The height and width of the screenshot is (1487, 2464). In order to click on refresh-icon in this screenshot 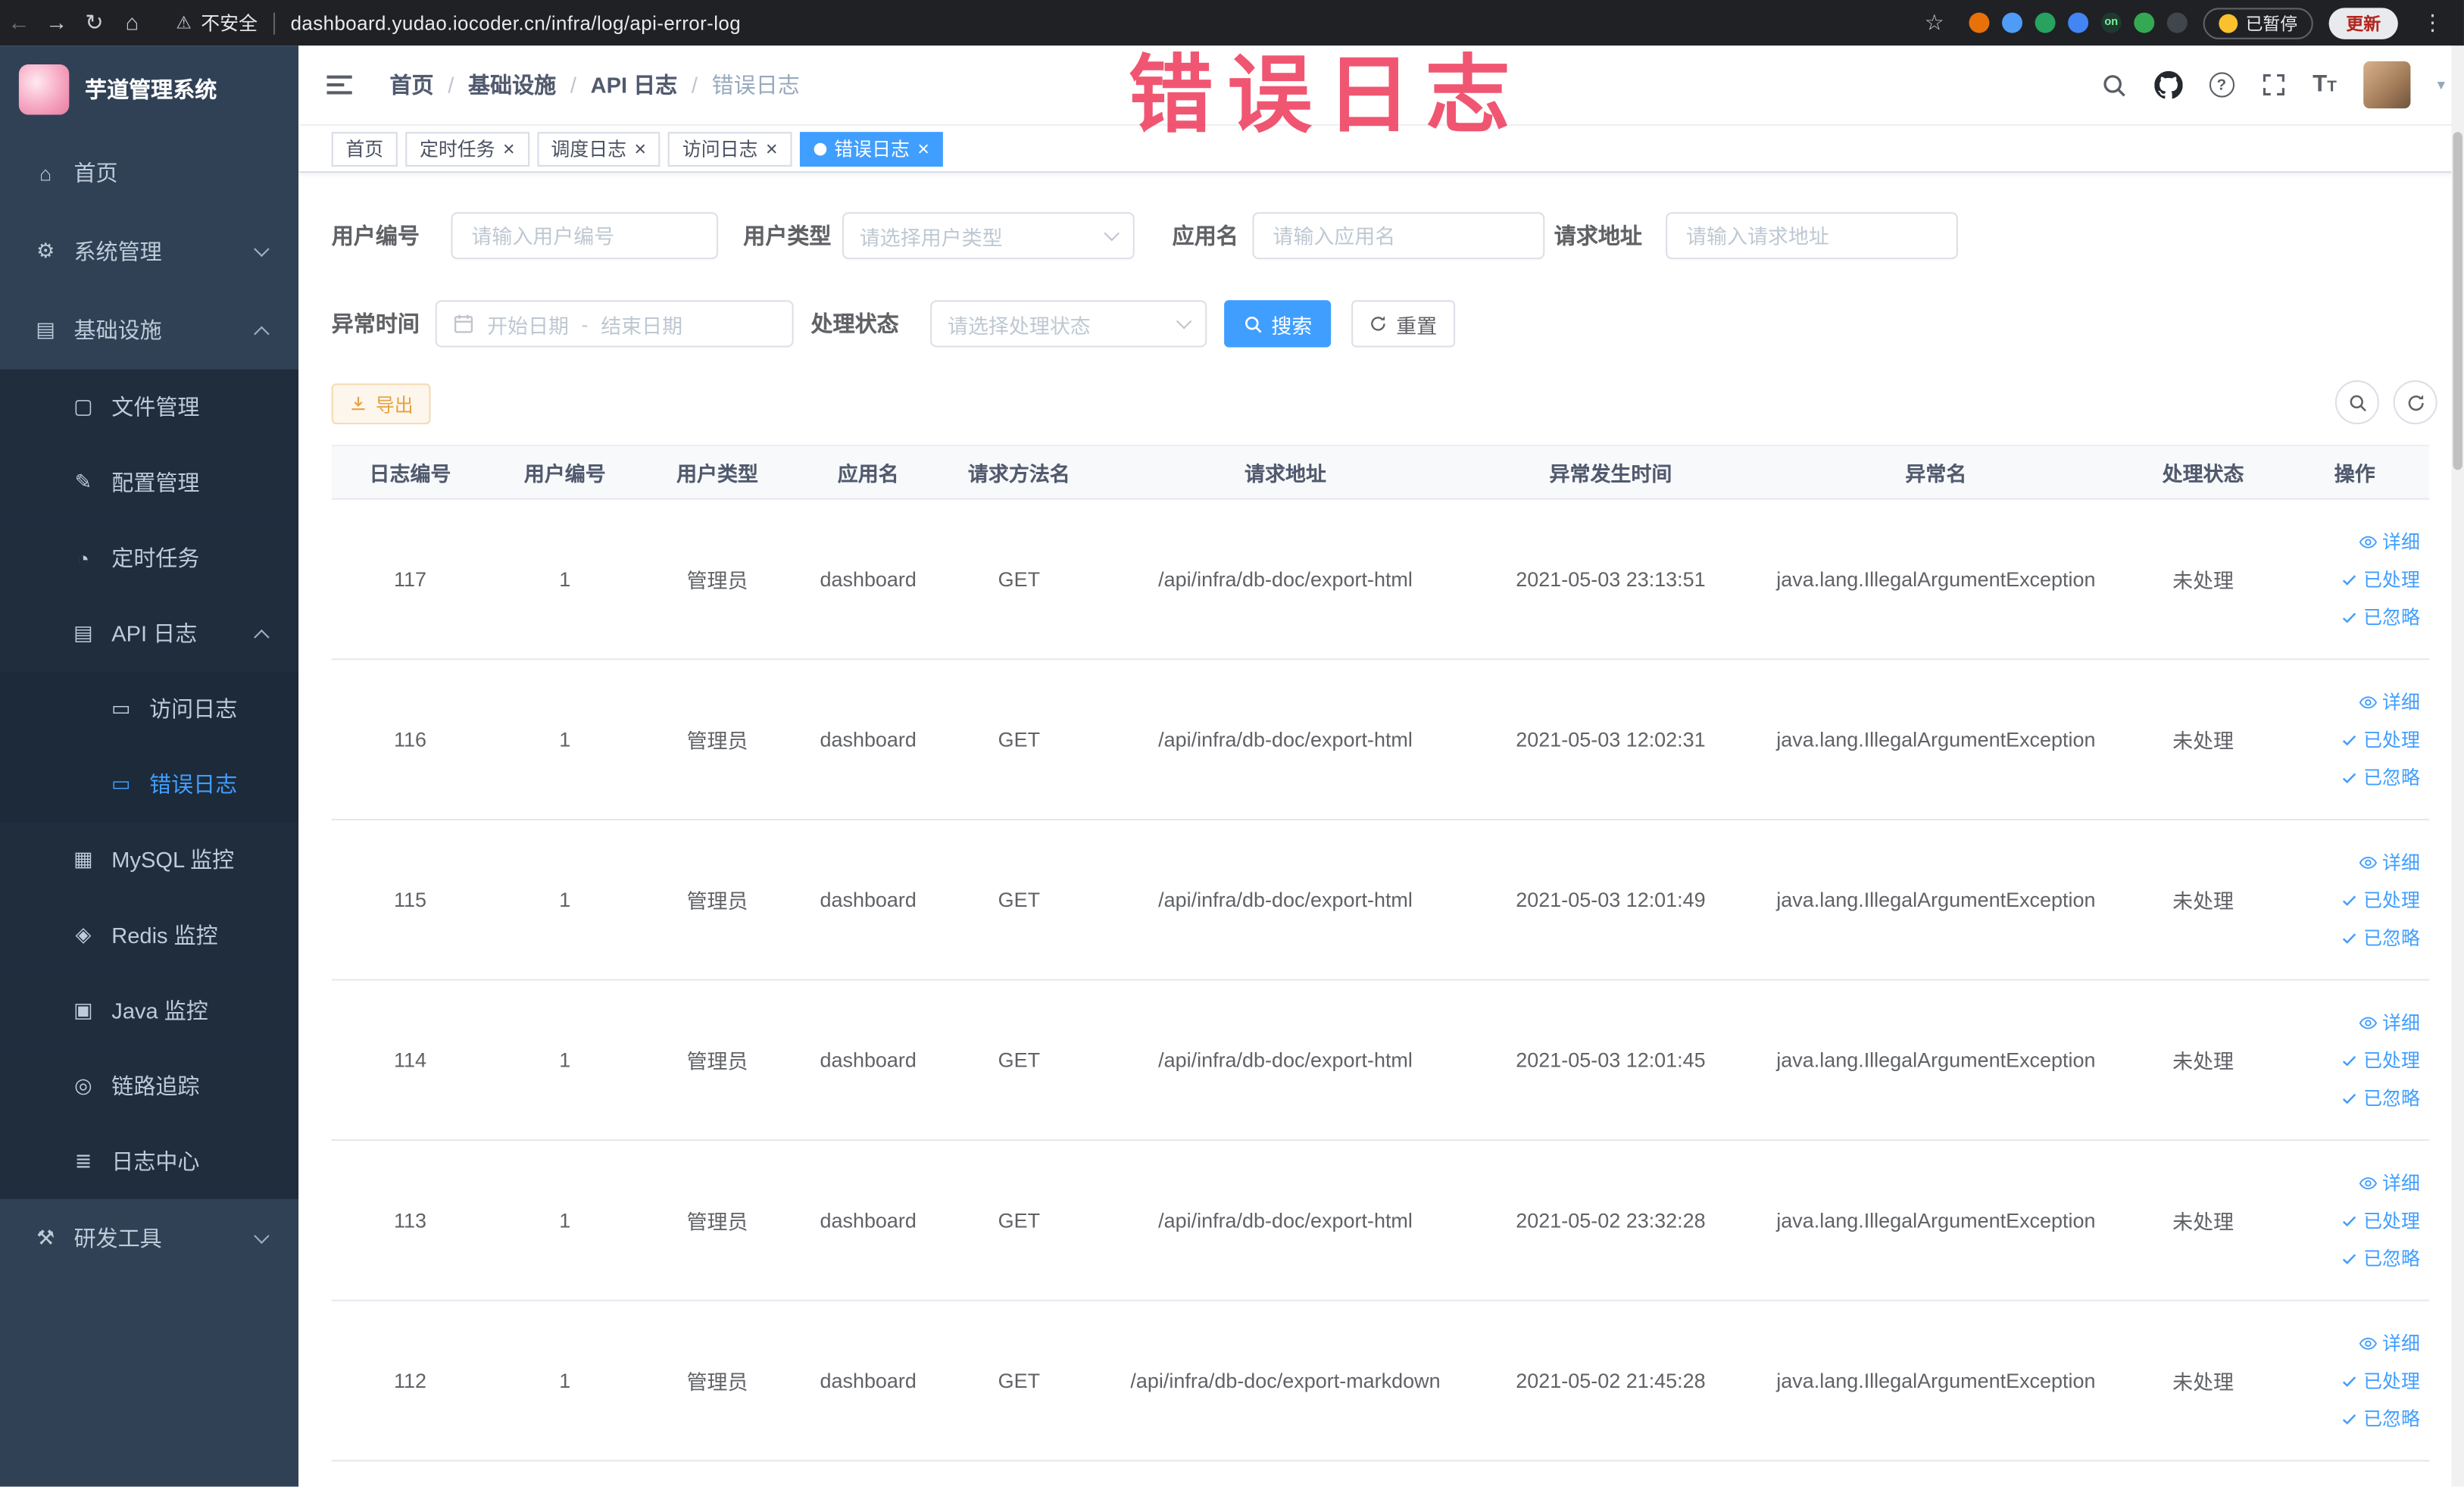, I will do `click(2415, 402)`.